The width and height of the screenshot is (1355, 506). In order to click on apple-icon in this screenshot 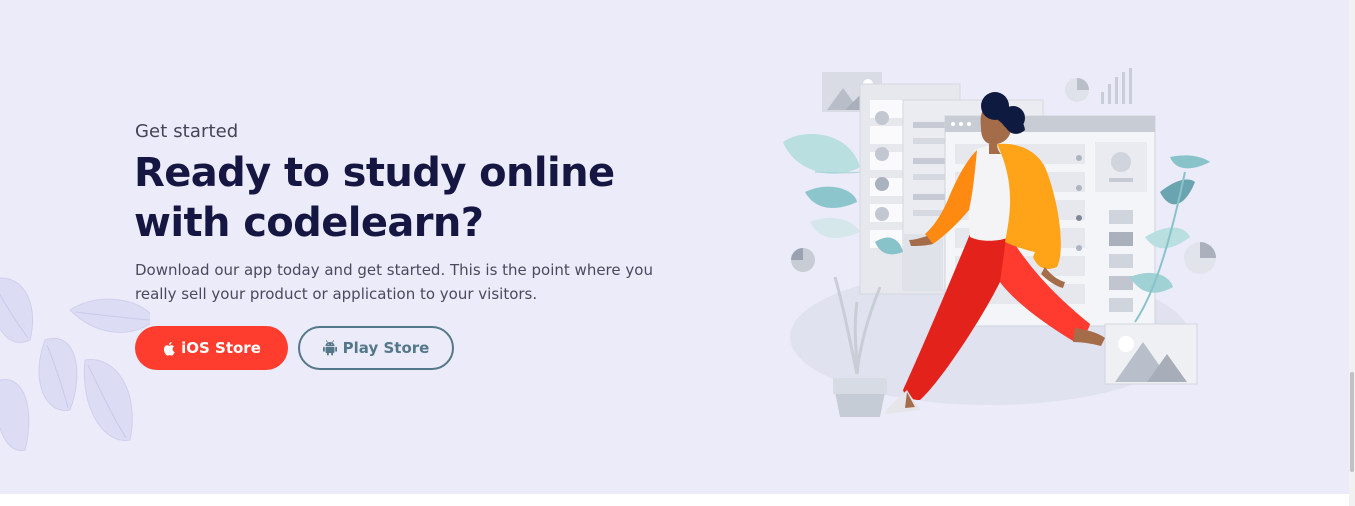, I will do `click(169, 348)`.